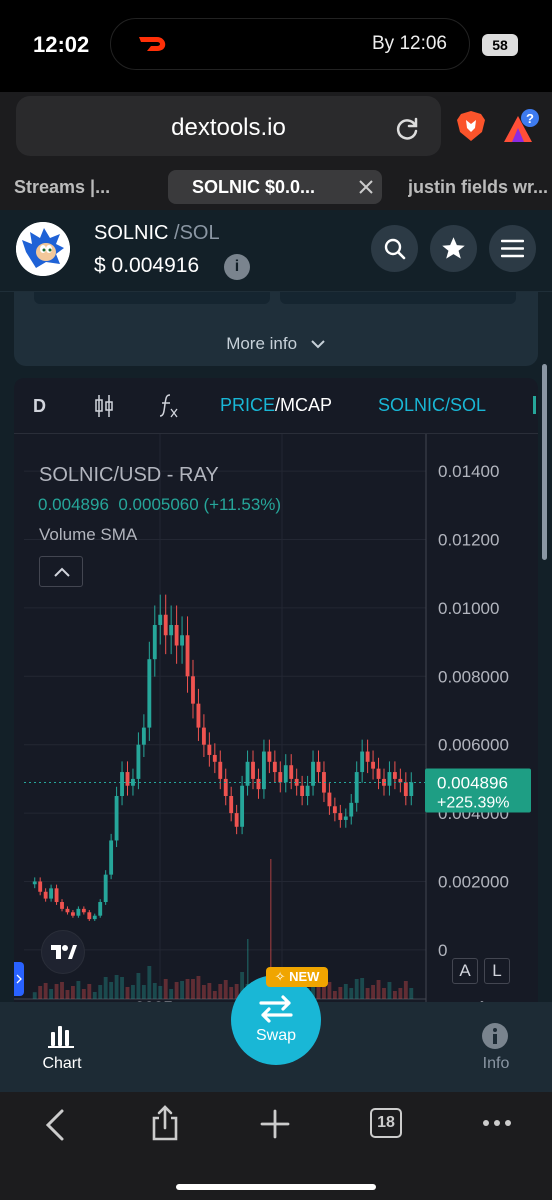  Describe the element at coordinates (88, 534) in the screenshot. I see `volume-legend: Volume SMA` at that location.